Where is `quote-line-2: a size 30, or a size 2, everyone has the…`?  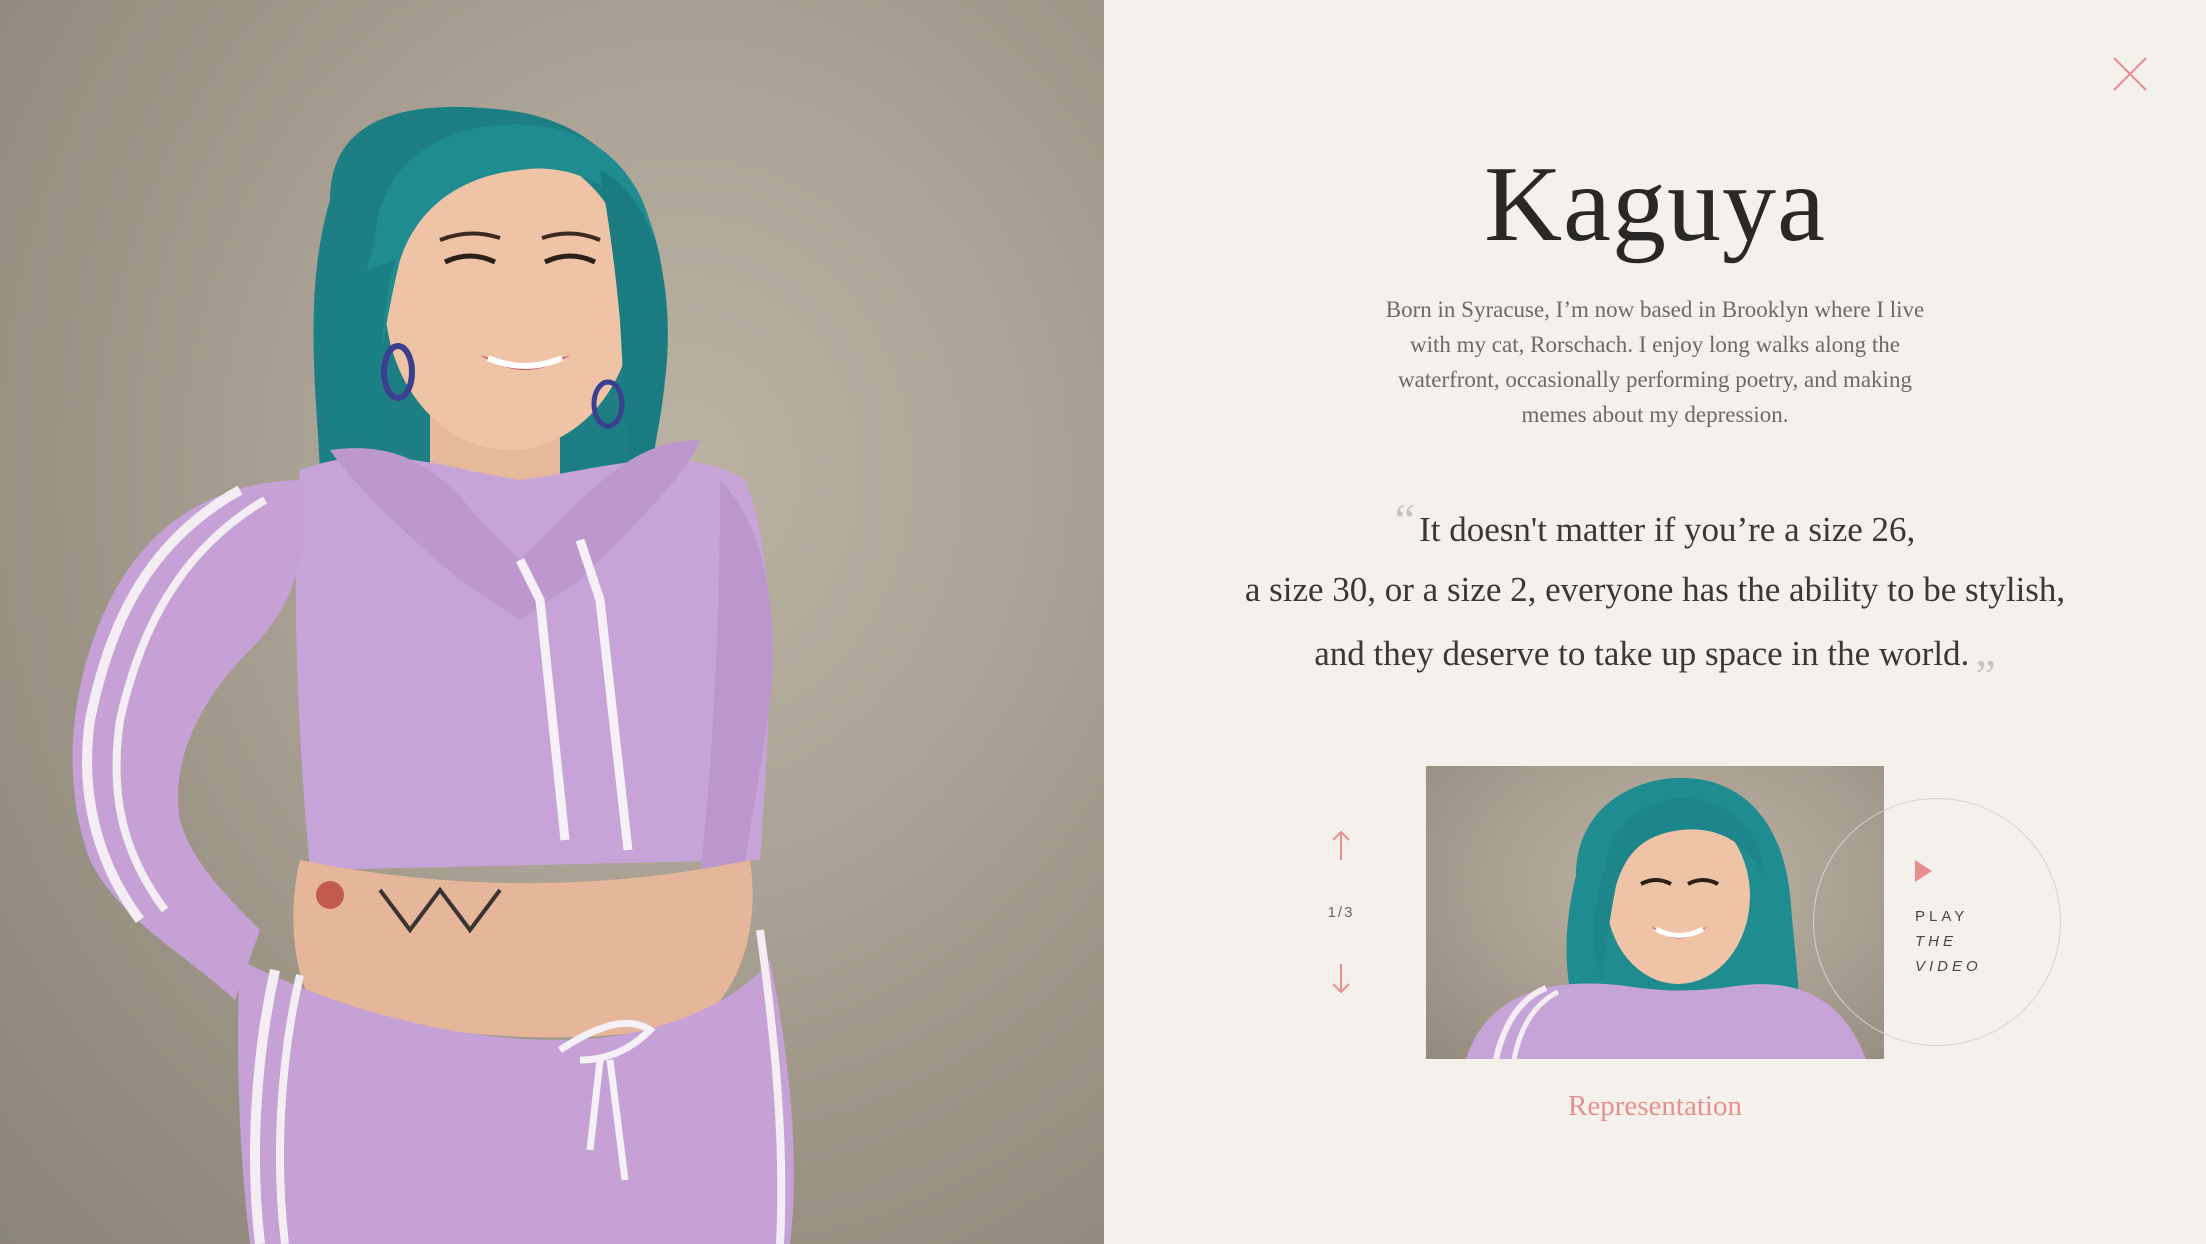
quote-line-2: a size 30, or a size 2, everyone has the… is located at coordinates (1655, 589).